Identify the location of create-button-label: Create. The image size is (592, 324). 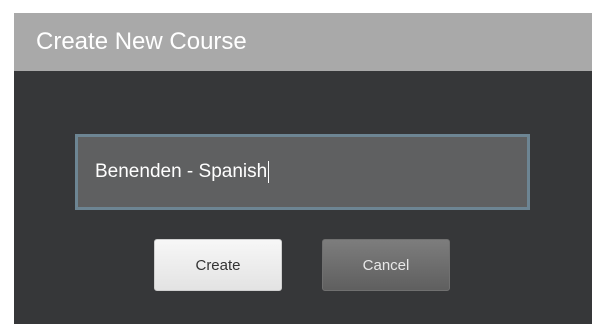
(218, 265).